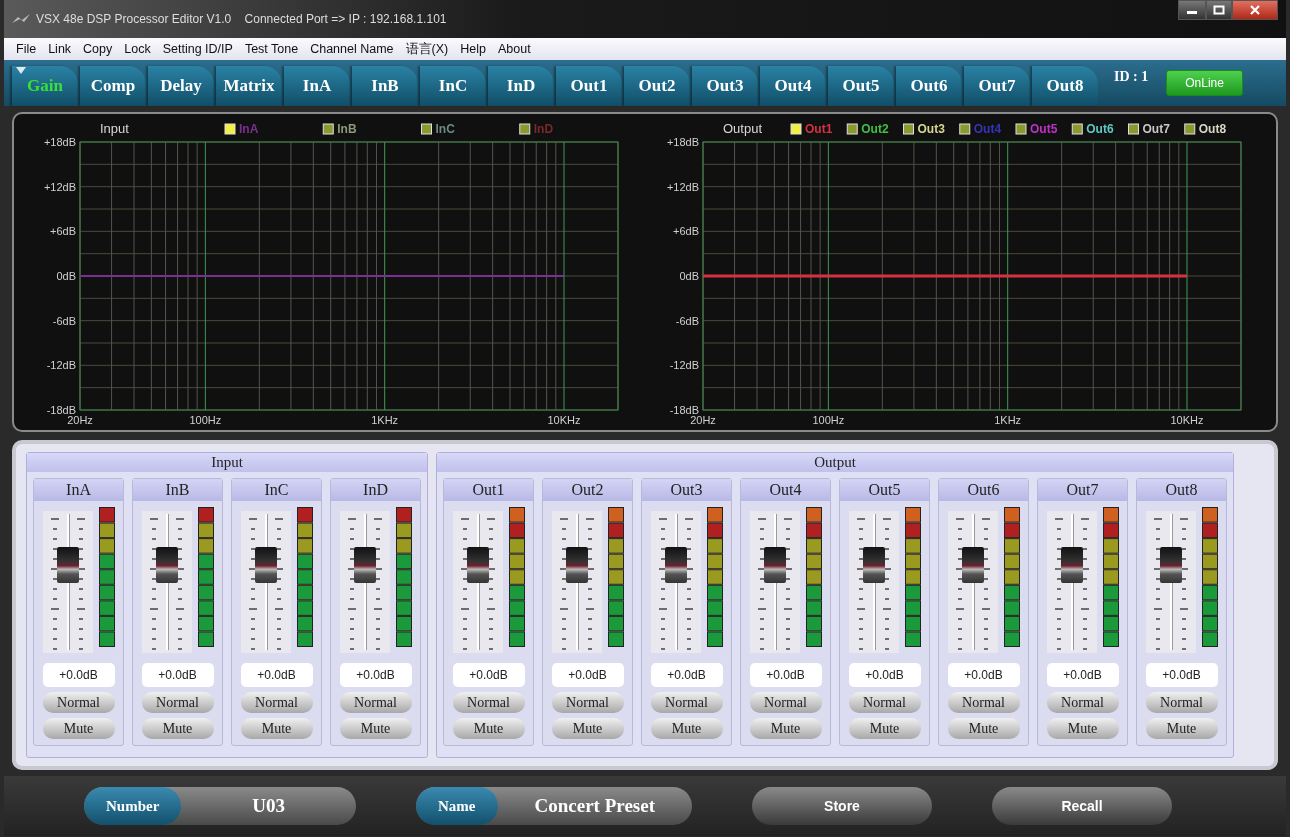  Describe the element at coordinates (220, 806) in the screenshot. I see `preset-number-field: Number U03` at that location.